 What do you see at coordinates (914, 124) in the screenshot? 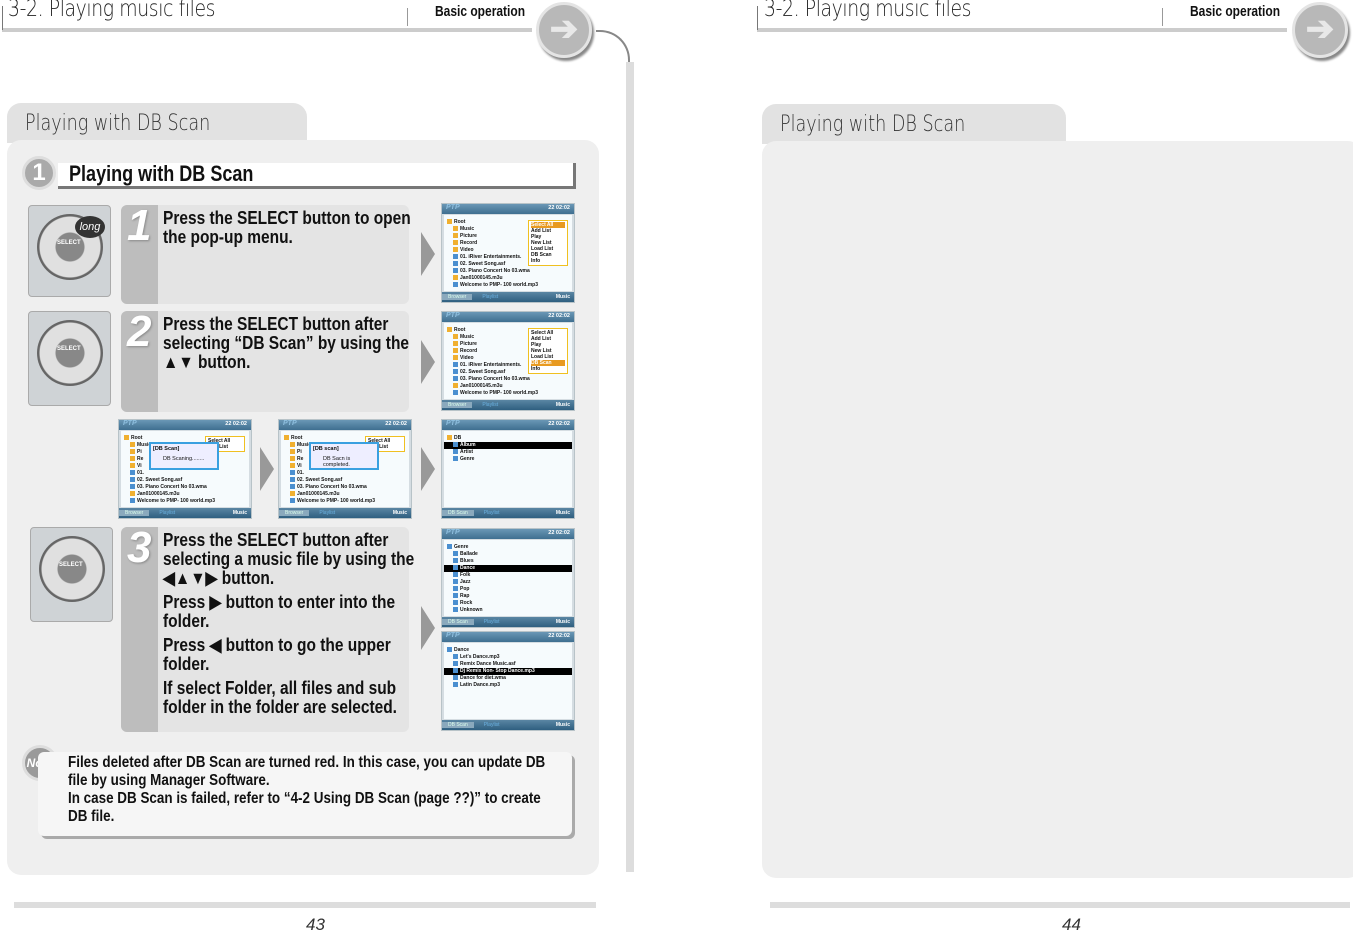
I see `tab-header: Playing with DB Scan` at bounding box center [914, 124].